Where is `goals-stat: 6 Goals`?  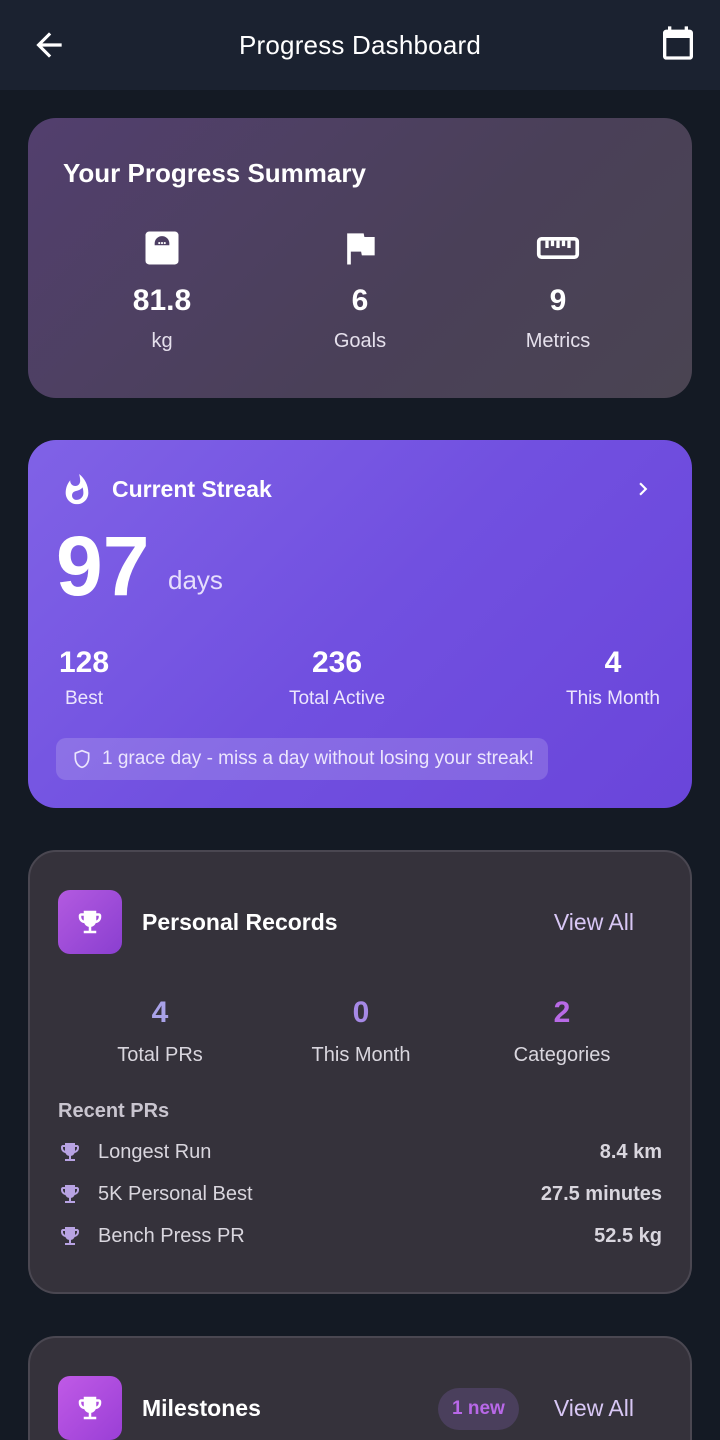
goals-stat: 6 Goals is located at coordinates (360, 289).